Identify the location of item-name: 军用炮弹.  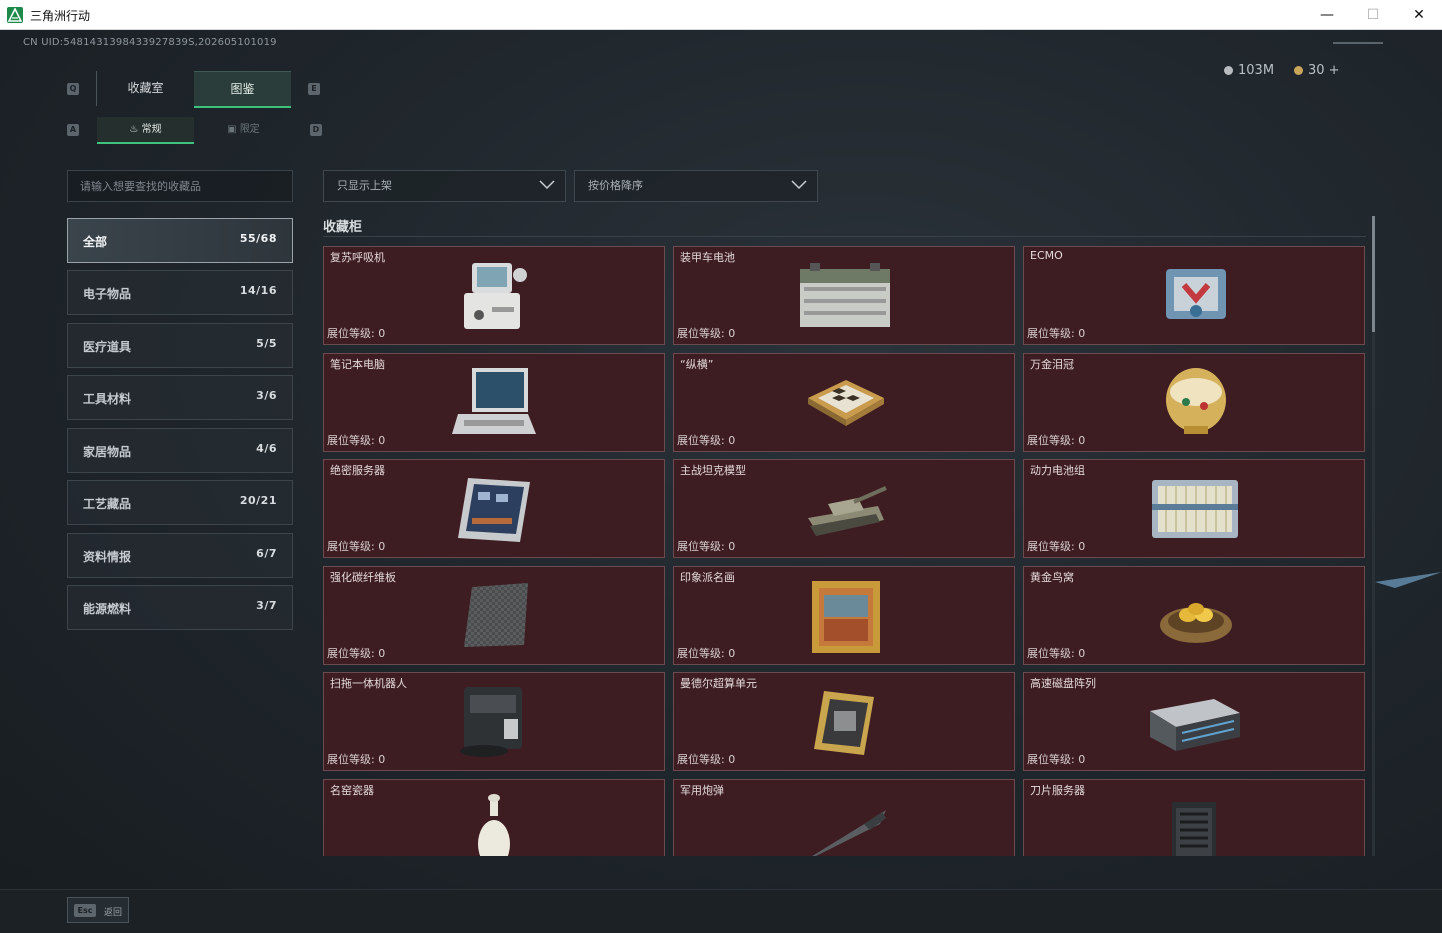
(702, 790).